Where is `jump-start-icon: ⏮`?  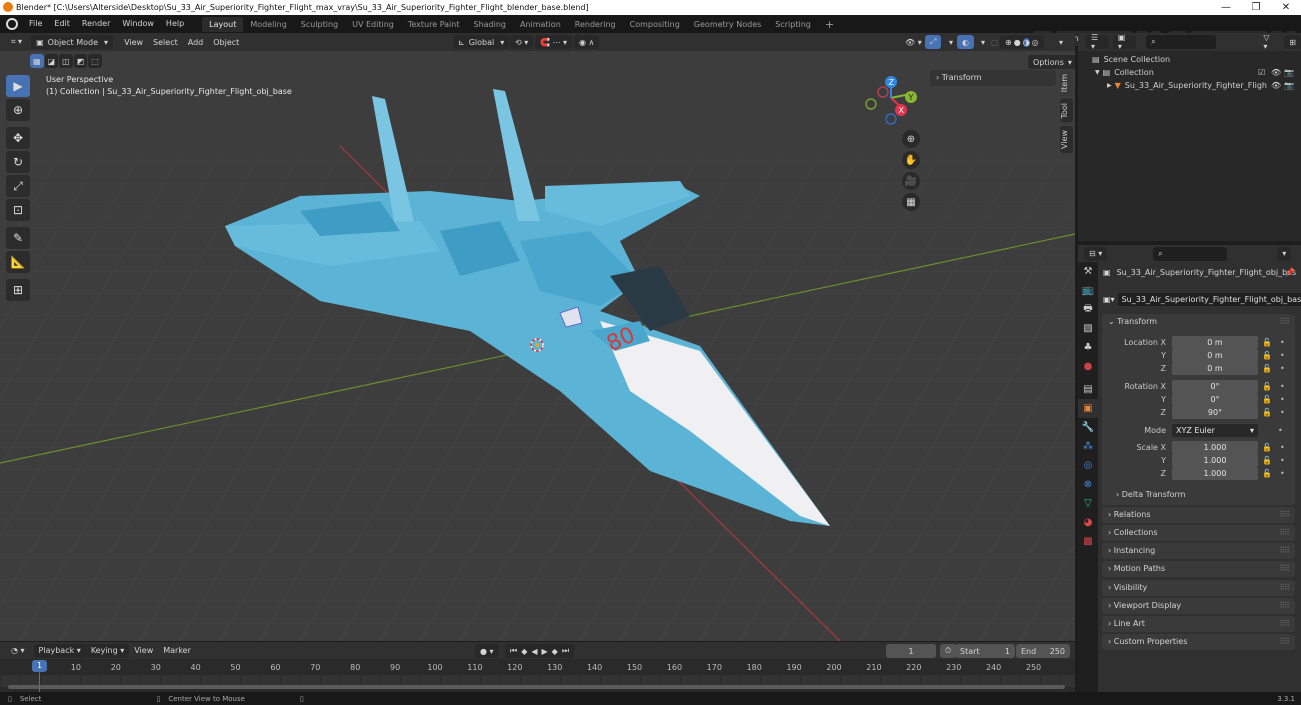 jump-start-icon: ⏮ is located at coordinates (513, 651).